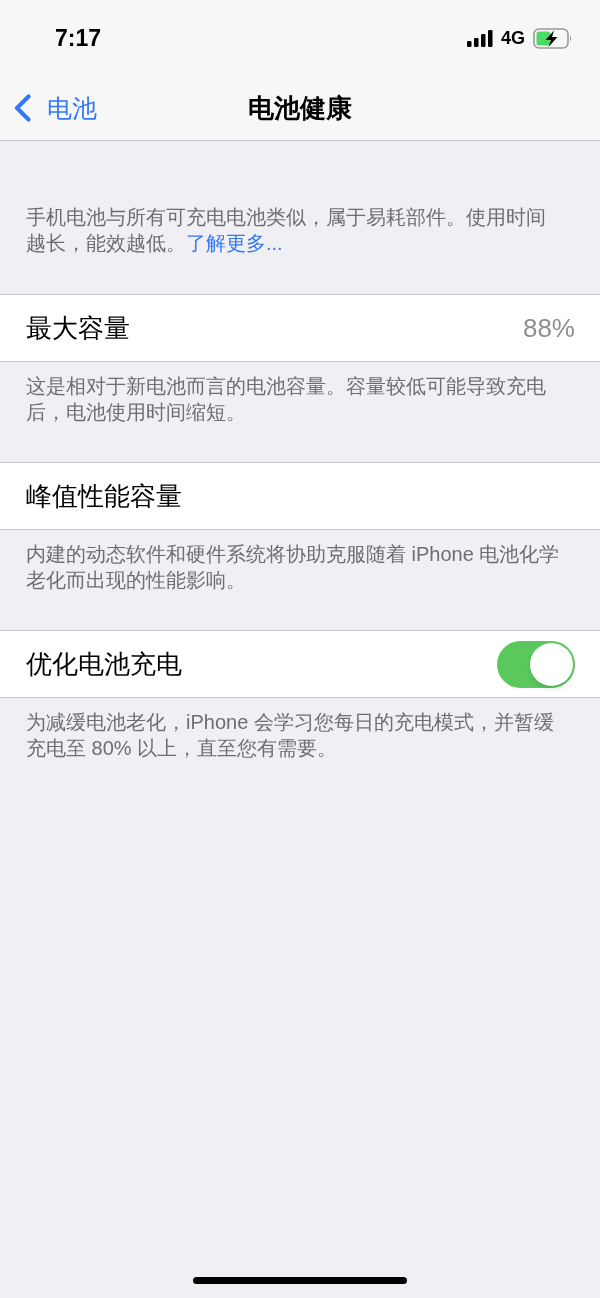 Image resolution: width=600 pixels, height=1298 pixels. I want to click on row-label: 最大容量, so click(78, 328).